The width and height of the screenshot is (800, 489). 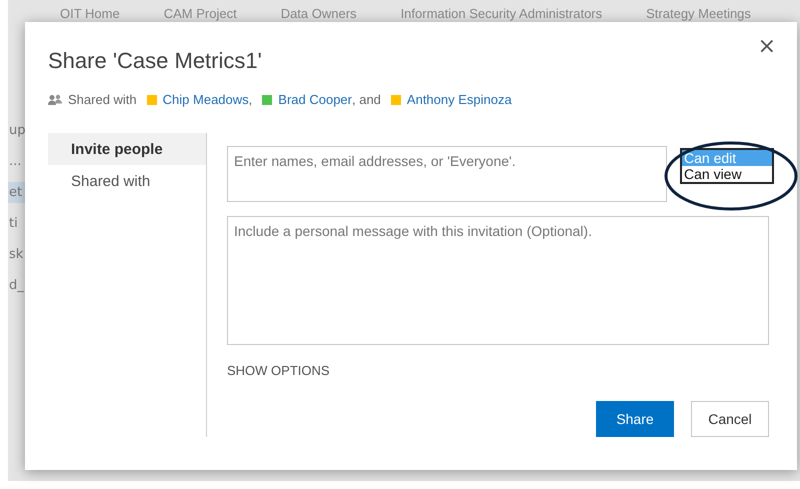 What do you see at coordinates (90, 13) in the screenshot?
I see `nav-link: OIT Home` at bounding box center [90, 13].